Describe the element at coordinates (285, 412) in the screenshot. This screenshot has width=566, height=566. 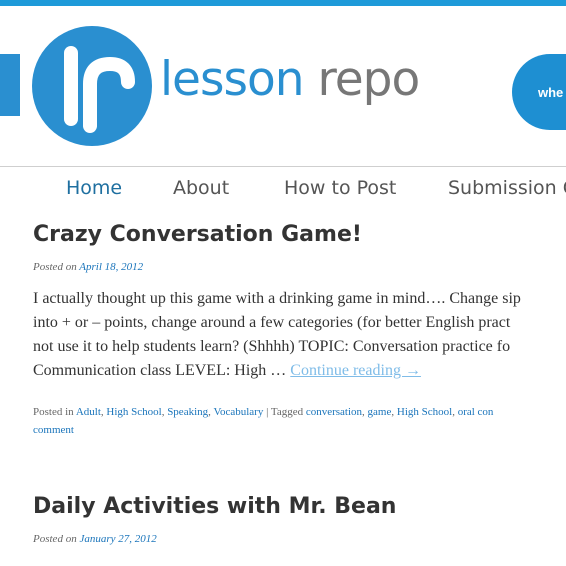
I see `tagged-label: | Tagged` at that location.